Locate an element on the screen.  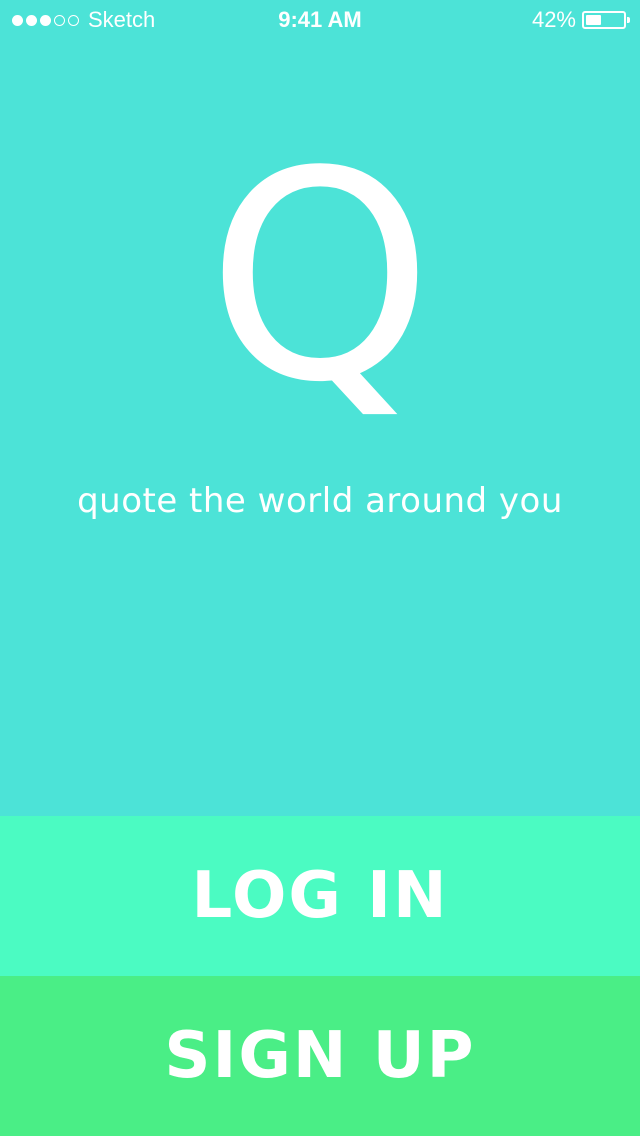
app-tagline: quote the world around you is located at coordinates (320, 501).